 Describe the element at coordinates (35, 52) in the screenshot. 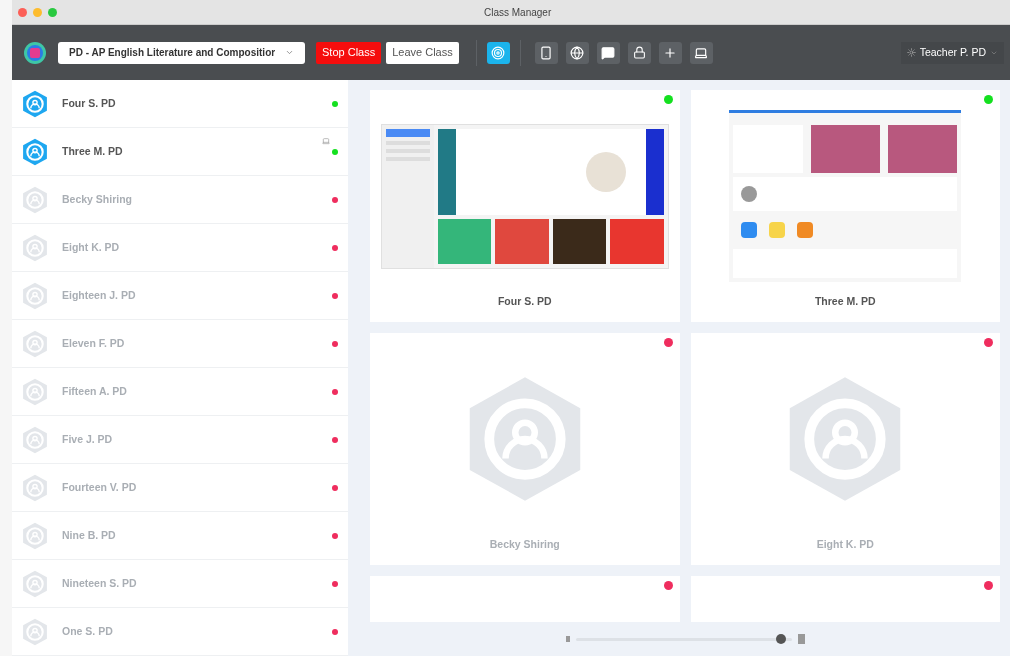

I see `app-logo-icon` at that location.